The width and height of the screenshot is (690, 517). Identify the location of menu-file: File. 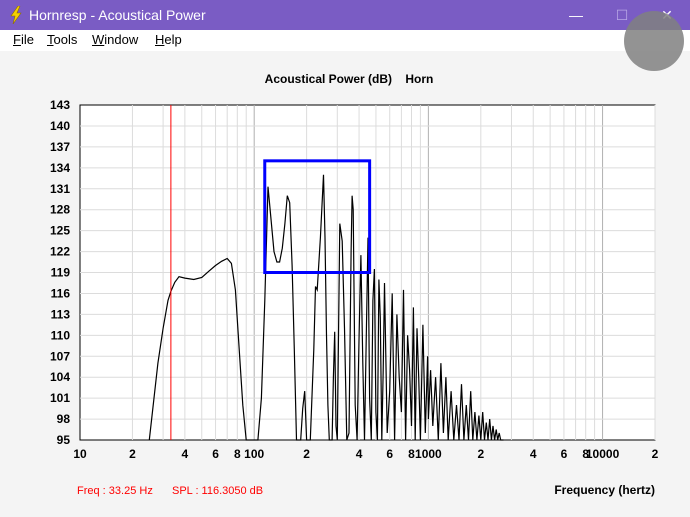
(23, 39).